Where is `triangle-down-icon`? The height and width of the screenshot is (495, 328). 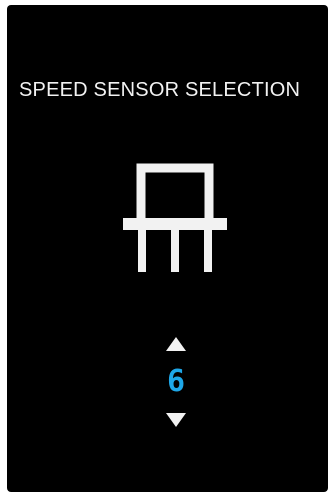
triangle-down-icon is located at coordinates (176, 420).